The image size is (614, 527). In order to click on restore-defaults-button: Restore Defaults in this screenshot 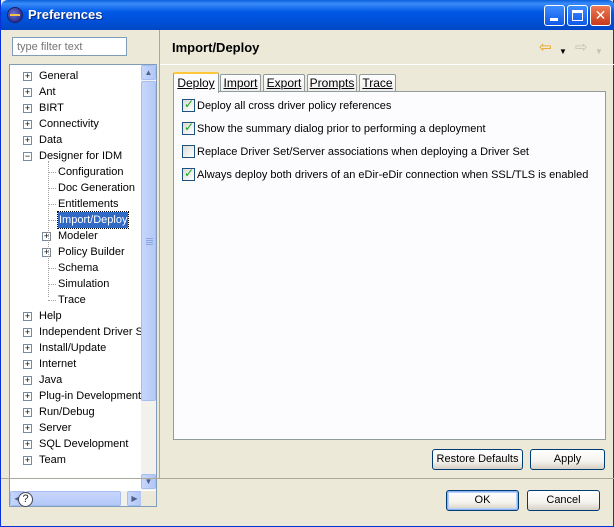, I will do `click(477, 459)`.